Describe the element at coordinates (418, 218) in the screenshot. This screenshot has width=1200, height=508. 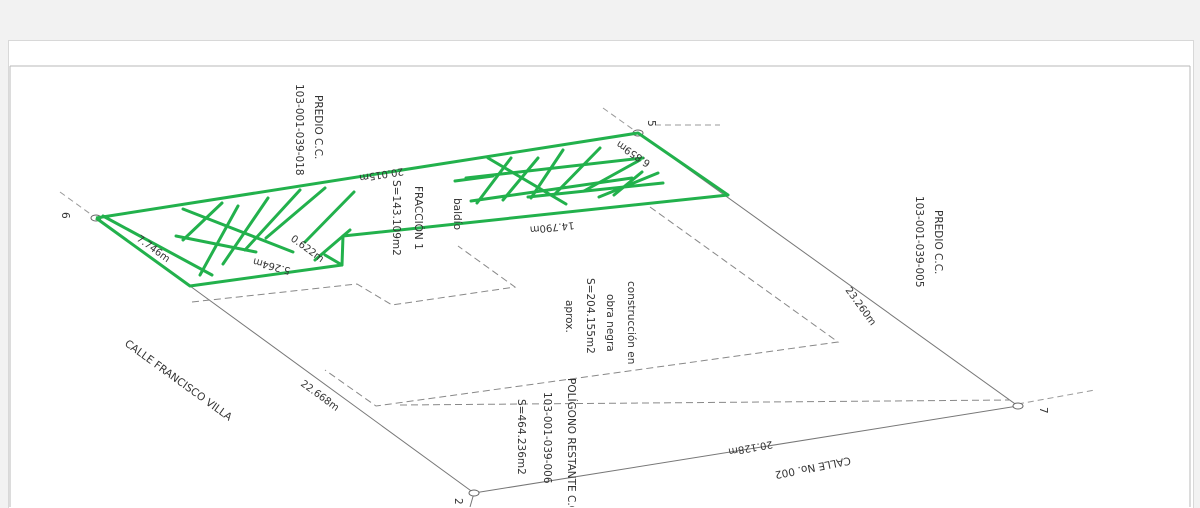
I see `fraccion-label-2: FRACCIÓN 1` at that location.